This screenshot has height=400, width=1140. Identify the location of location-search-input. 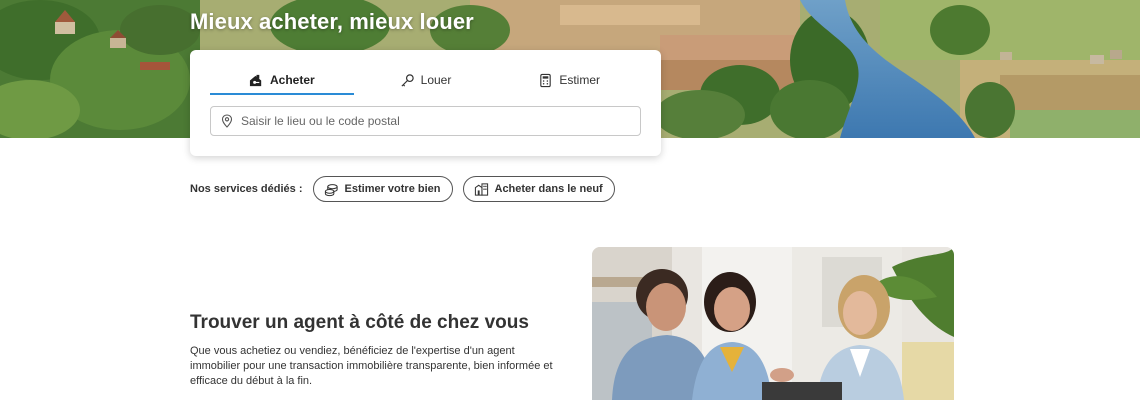
(431, 121).